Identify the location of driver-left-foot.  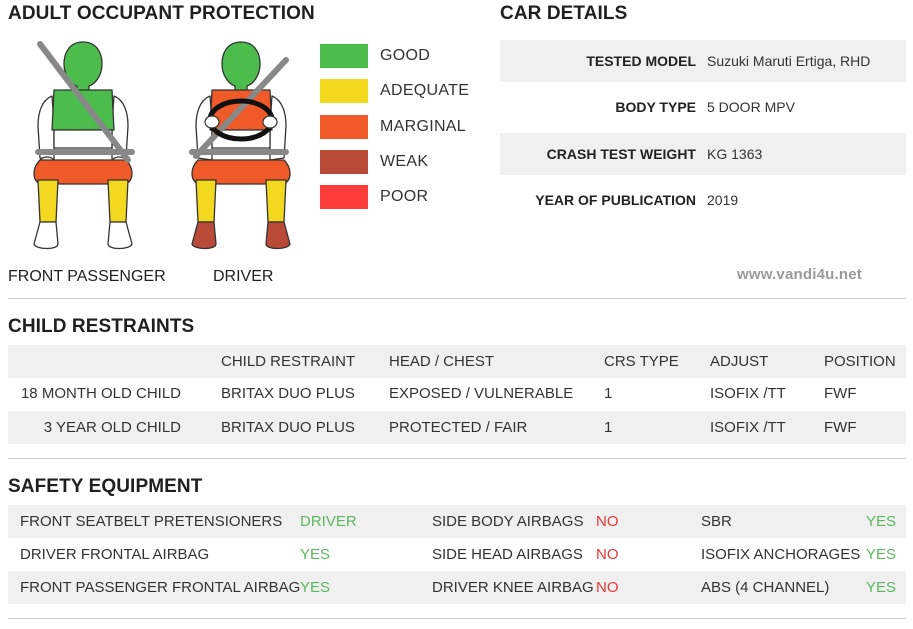
(204, 235).